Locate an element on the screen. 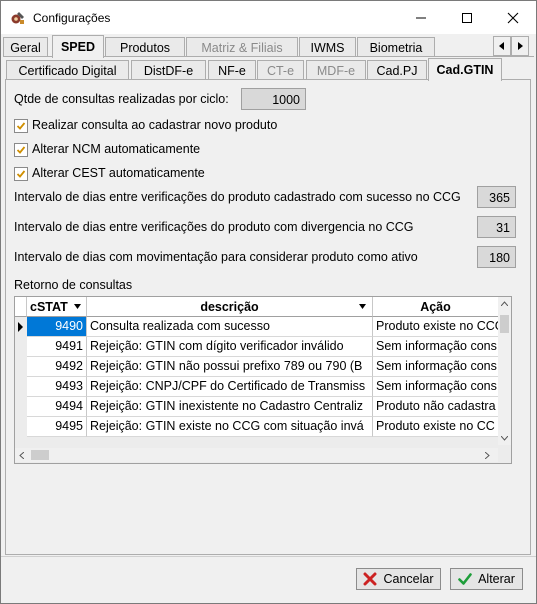 The width and height of the screenshot is (537, 604). qtde-label: Qtde de consultas realizadas por ciclo: is located at coordinates (121, 99).